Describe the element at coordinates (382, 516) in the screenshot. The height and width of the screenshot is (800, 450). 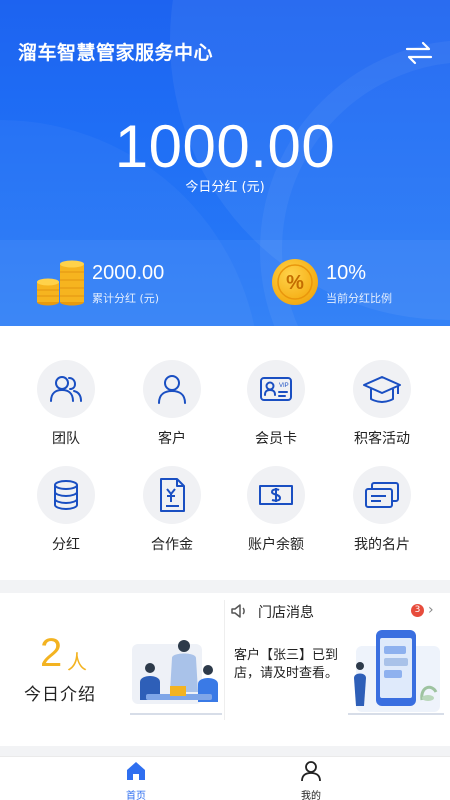
I see `menu-item-business-card: 我的名片` at that location.